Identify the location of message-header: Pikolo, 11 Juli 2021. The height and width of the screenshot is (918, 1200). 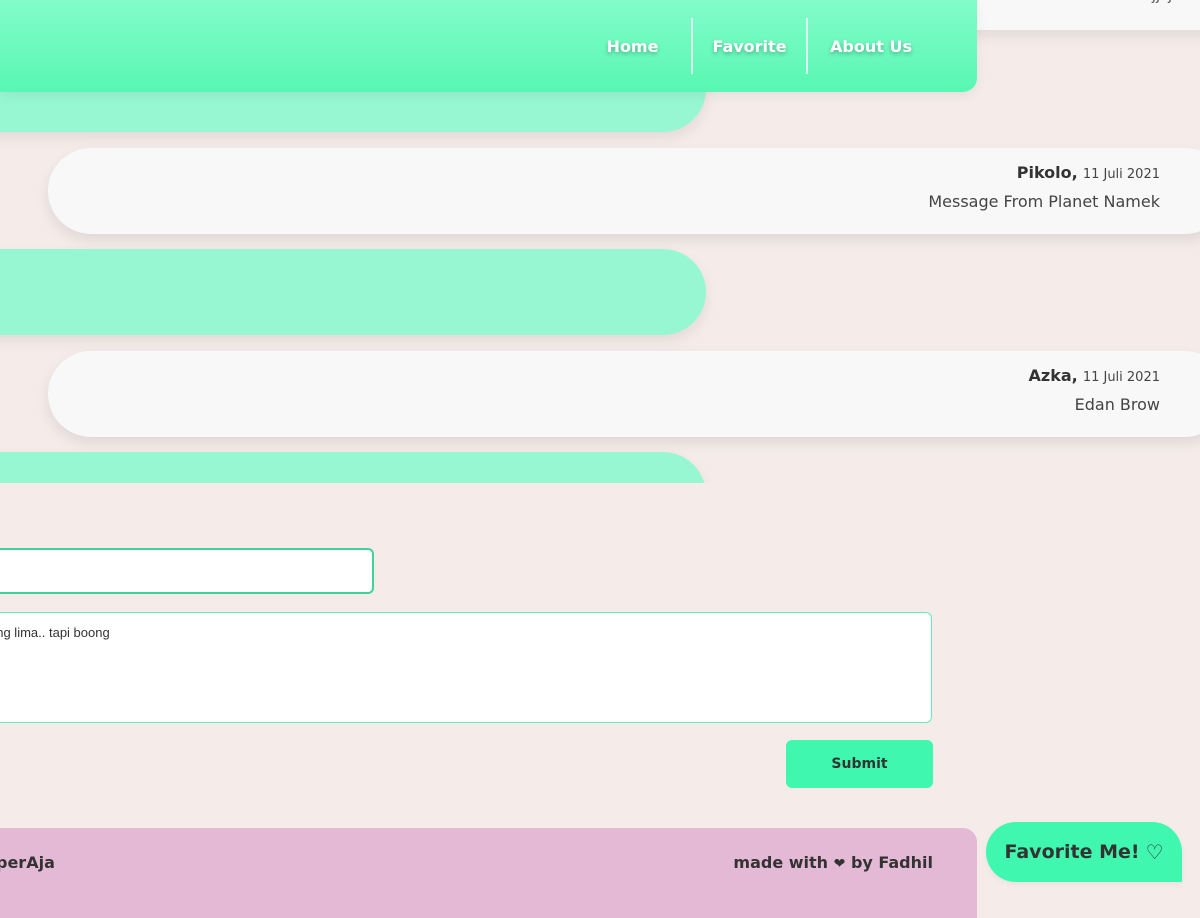
(1088, 172).